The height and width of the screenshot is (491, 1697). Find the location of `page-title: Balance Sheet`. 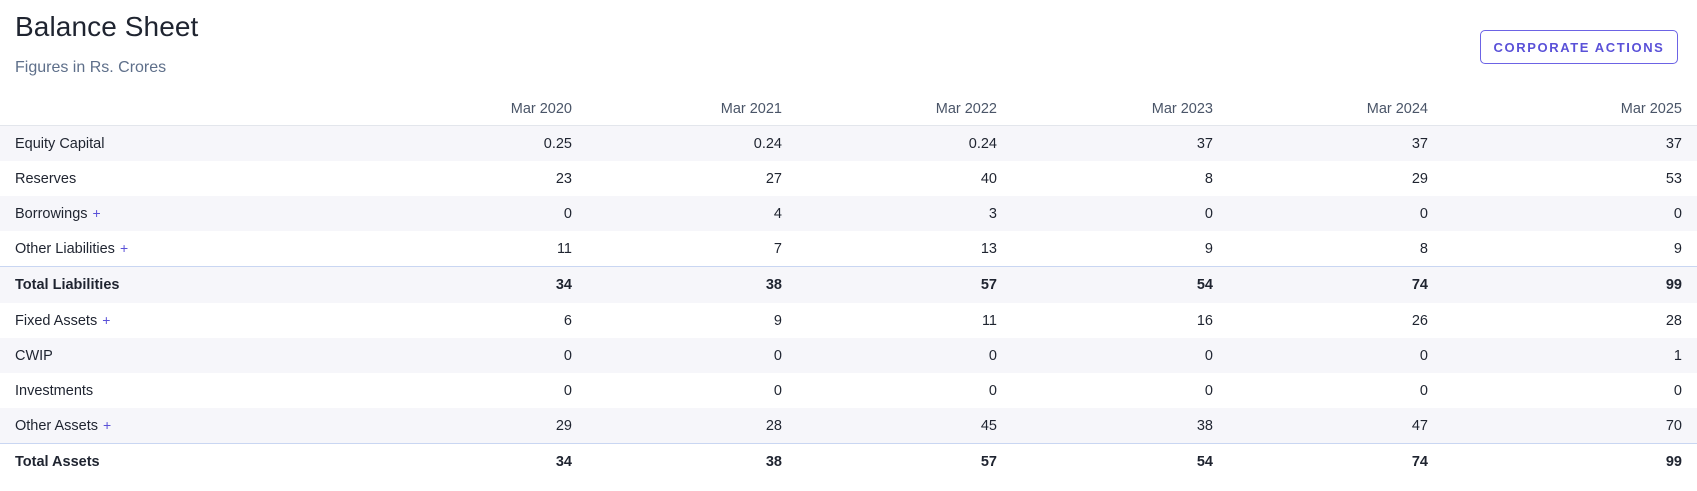

page-title: Balance Sheet is located at coordinates (107, 26).